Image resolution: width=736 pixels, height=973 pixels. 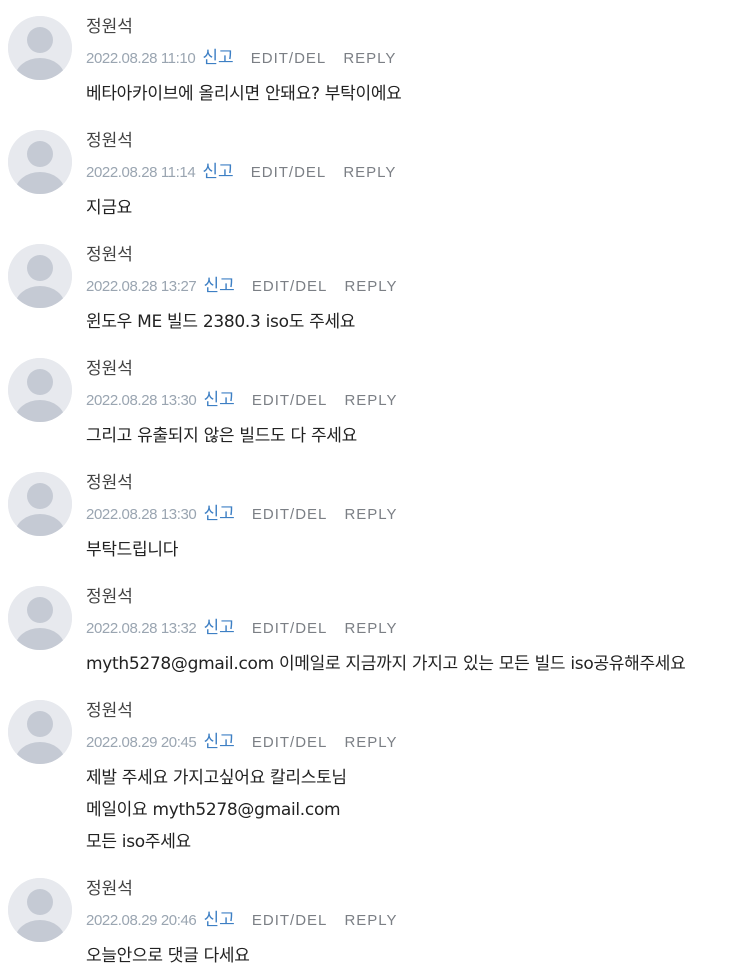 I want to click on comment-date: 2022.08.28 13:32, so click(x=141, y=628).